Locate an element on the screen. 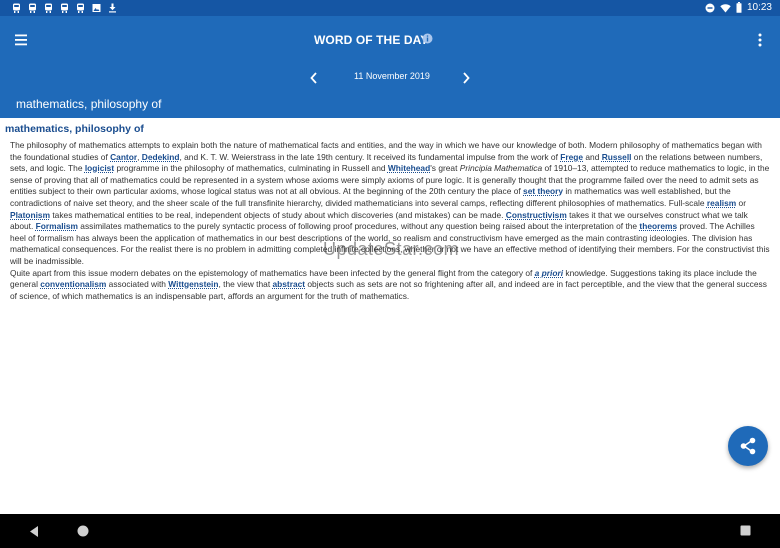 This screenshot has height=548, width=780. next-day-button is located at coordinates (466, 78).